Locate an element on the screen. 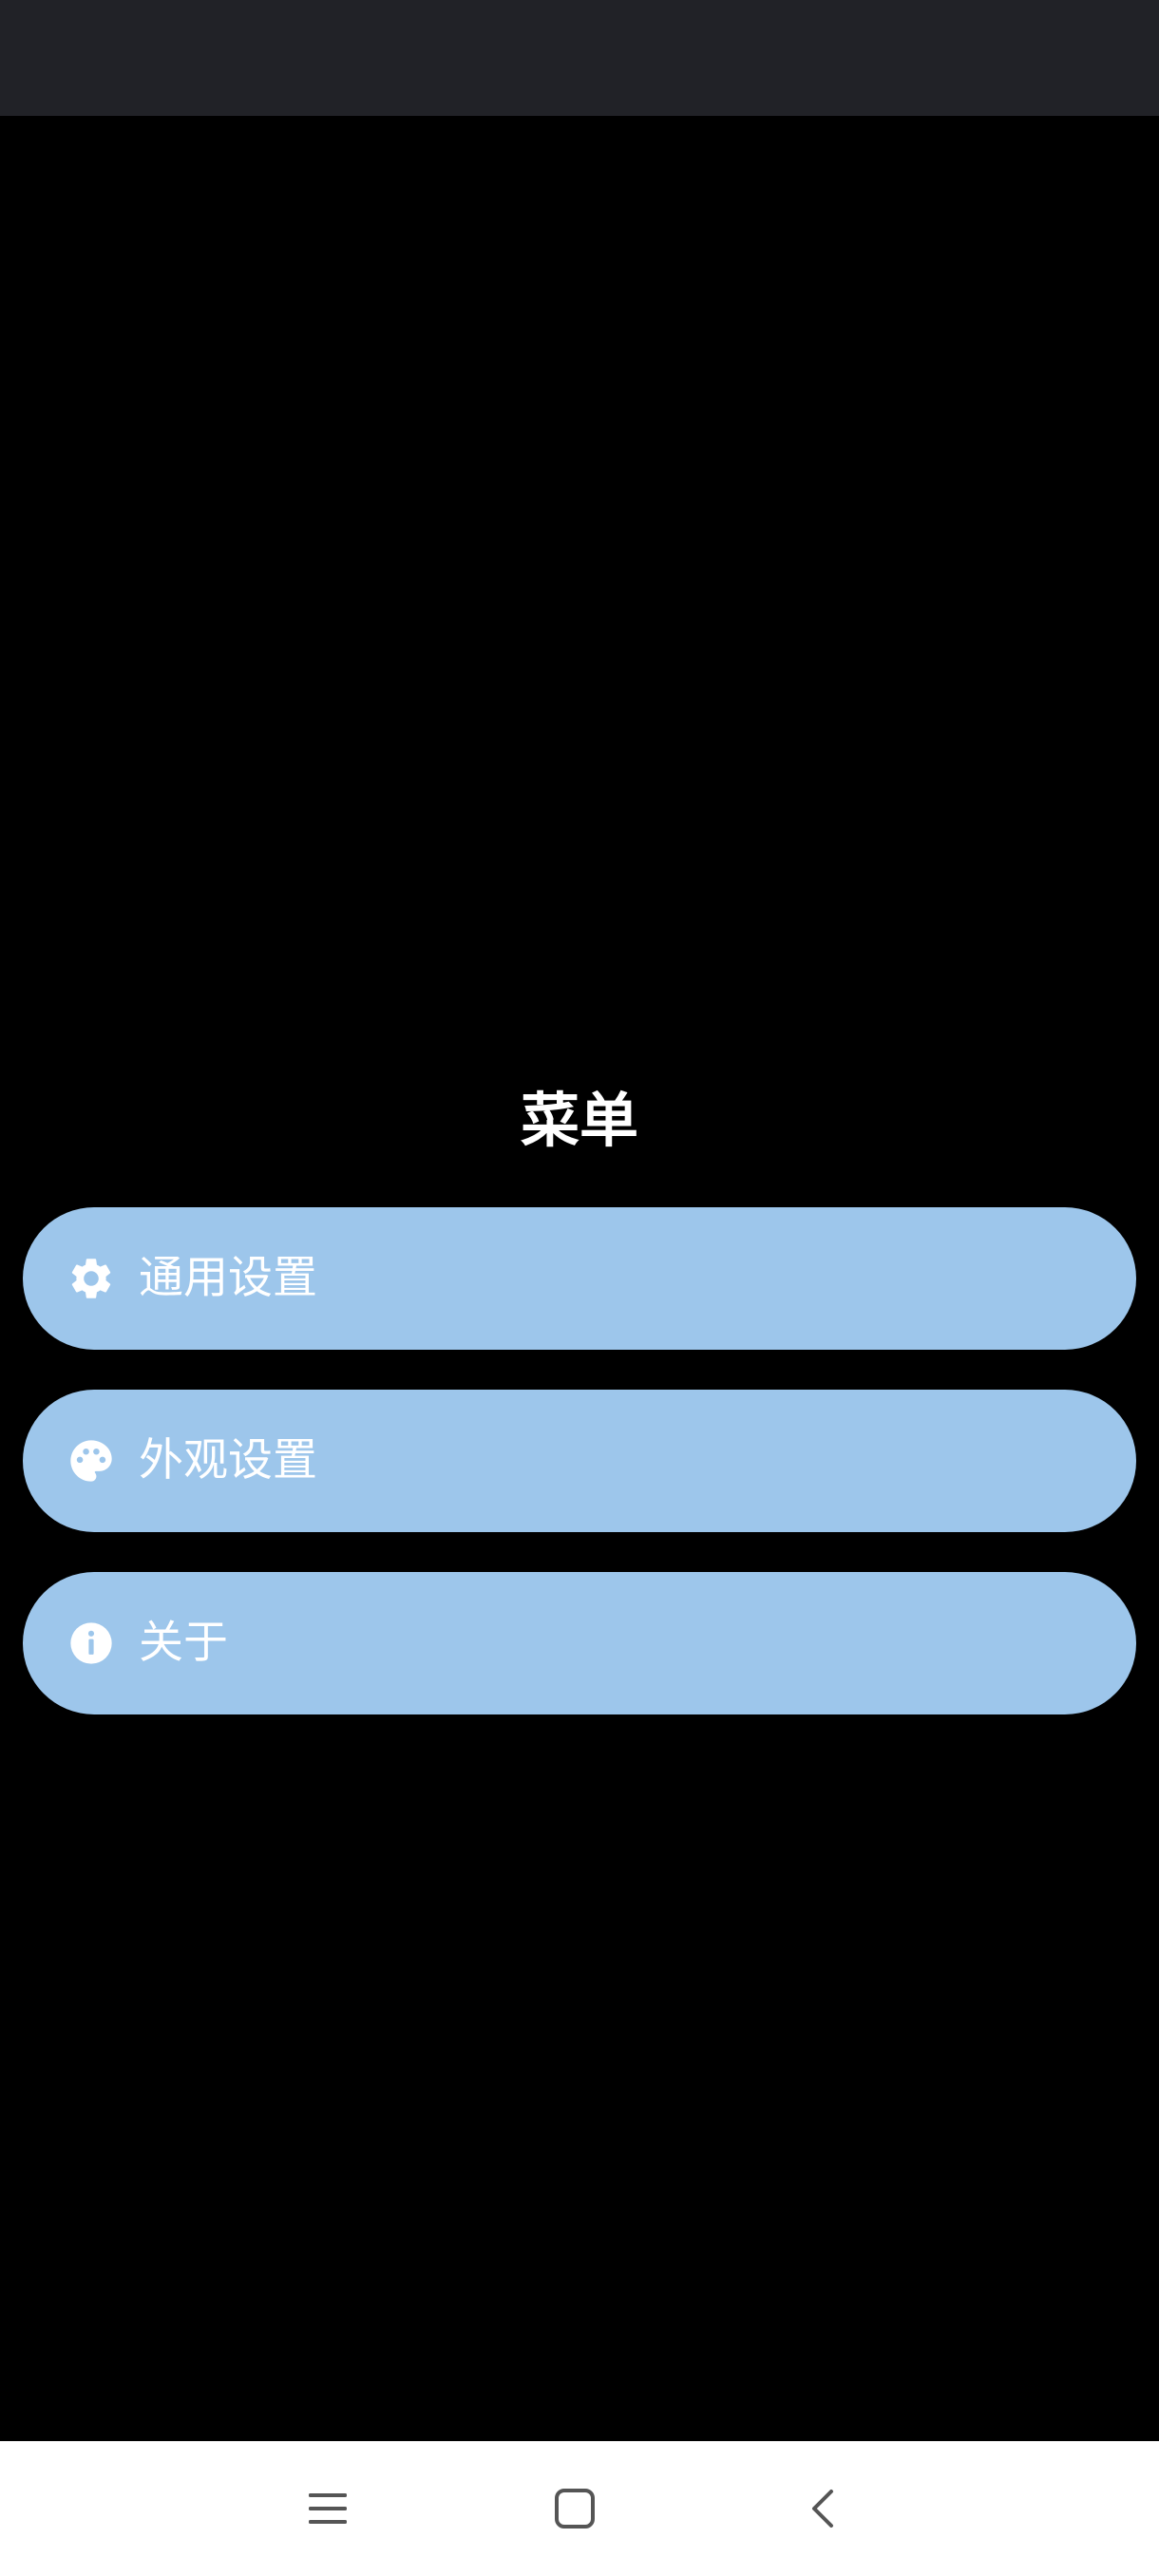 The width and height of the screenshot is (1159, 2576). home-square-icon is located at coordinates (575, 2508).